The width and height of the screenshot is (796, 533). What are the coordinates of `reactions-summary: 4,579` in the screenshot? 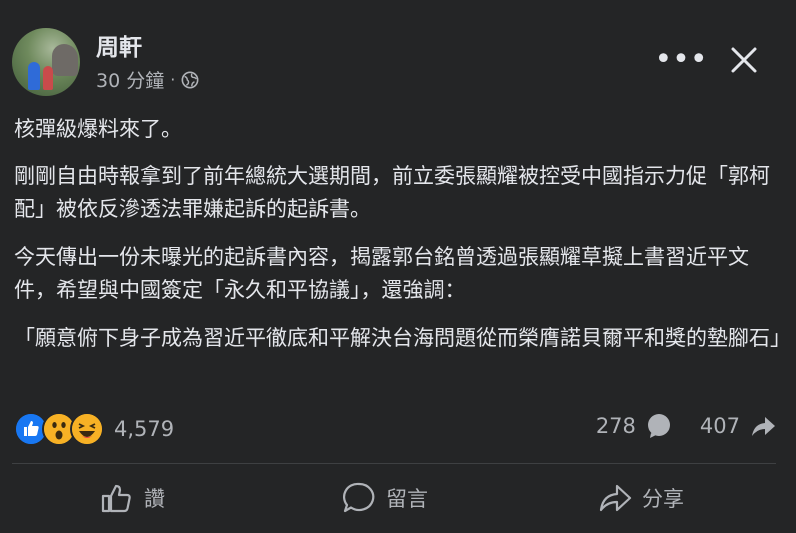 It's located at (94, 429).